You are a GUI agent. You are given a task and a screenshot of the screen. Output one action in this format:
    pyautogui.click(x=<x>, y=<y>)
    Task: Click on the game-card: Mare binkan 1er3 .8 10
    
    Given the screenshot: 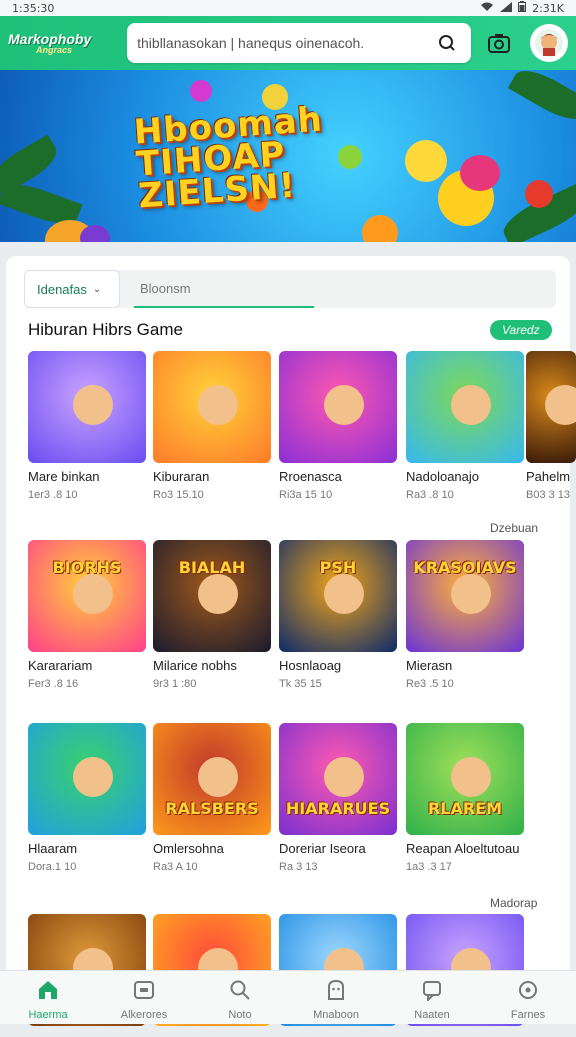 What is the action you would take?
    pyautogui.click(x=87, y=426)
    